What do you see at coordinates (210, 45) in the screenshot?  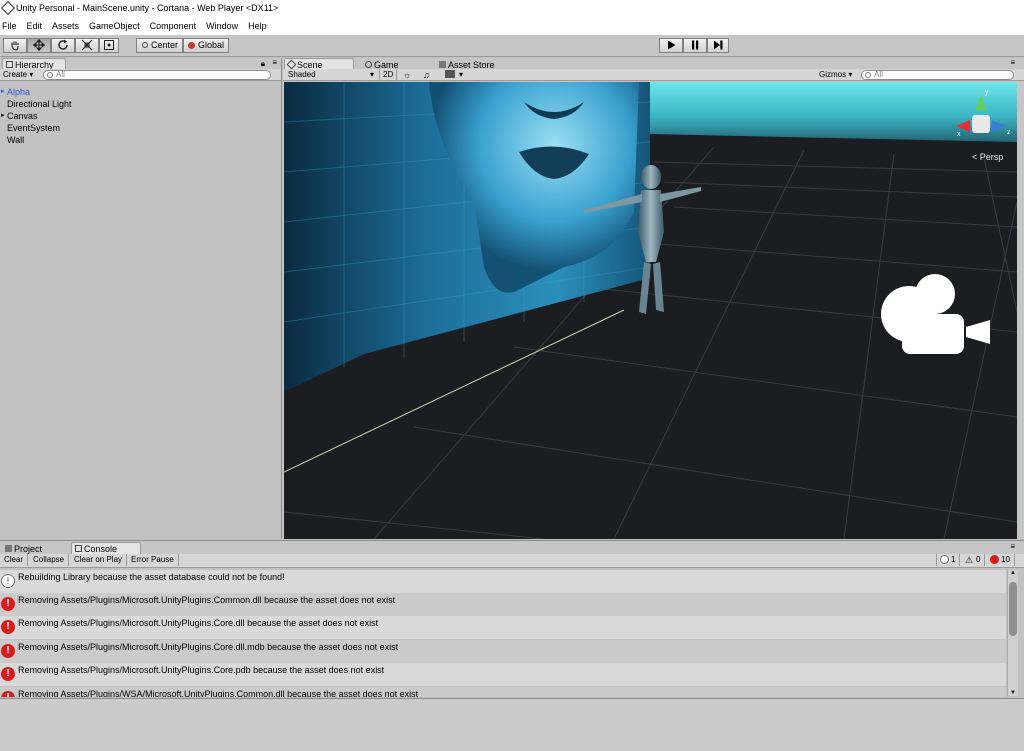 I see `pivot-global-label: Global` at bounding box center [210, 45].